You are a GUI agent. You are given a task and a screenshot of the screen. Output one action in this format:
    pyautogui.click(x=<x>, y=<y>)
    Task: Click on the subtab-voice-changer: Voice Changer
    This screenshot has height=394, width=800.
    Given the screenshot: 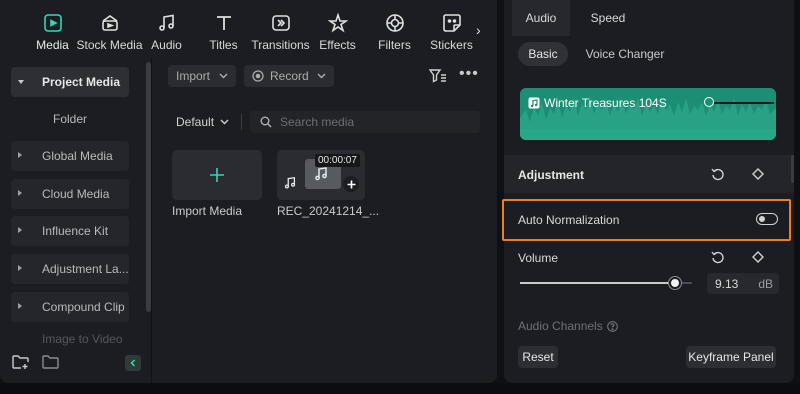 What is the action you would take?
    pyautogui.click(x=625, y=54)
    